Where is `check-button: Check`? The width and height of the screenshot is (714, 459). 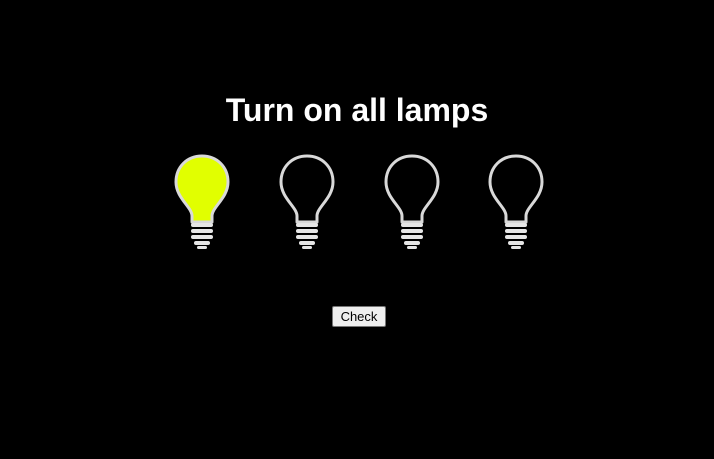
check-button: Check is located at coordinates (359, 316).